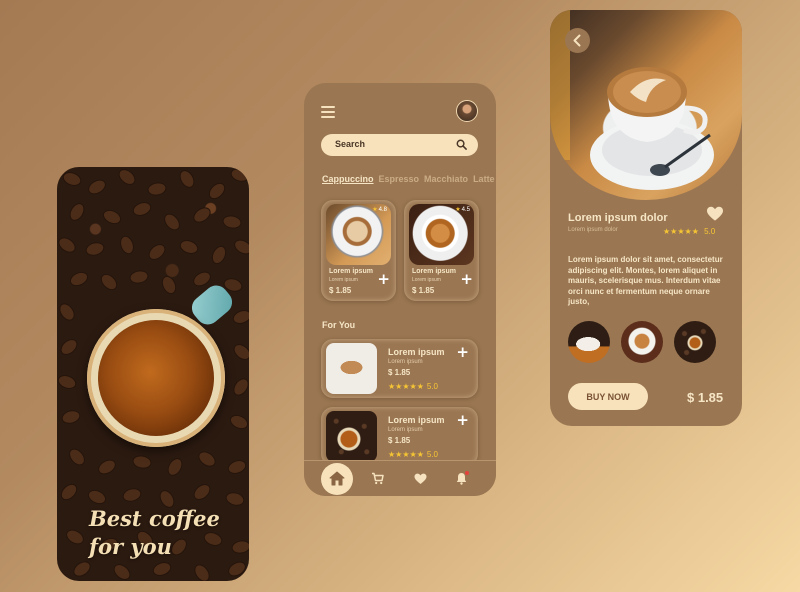  I want to click on nav-home, so click(337, 479).